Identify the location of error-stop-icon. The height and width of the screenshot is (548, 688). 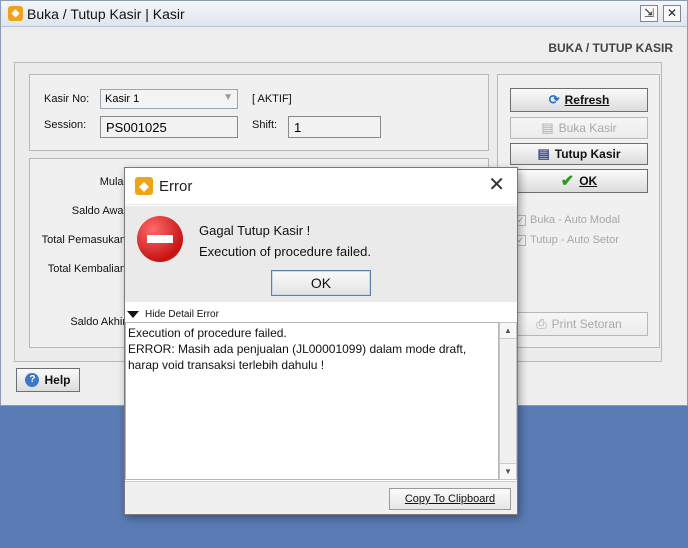
(160, 239).